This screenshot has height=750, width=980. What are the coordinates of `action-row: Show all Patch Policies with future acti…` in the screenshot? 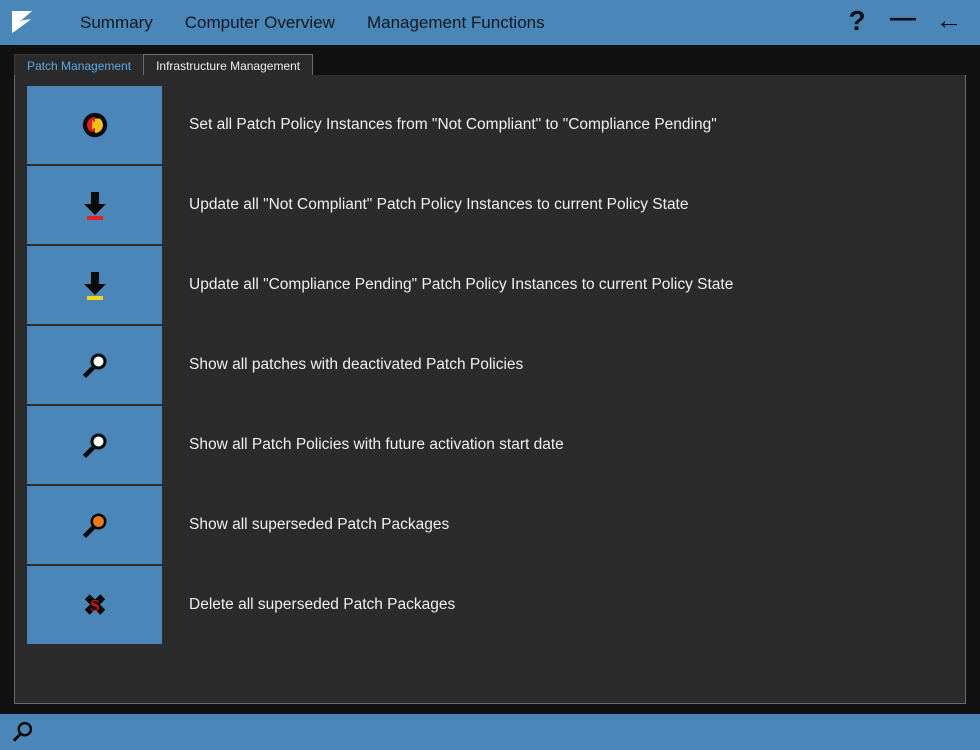 It's located at (496, 445).